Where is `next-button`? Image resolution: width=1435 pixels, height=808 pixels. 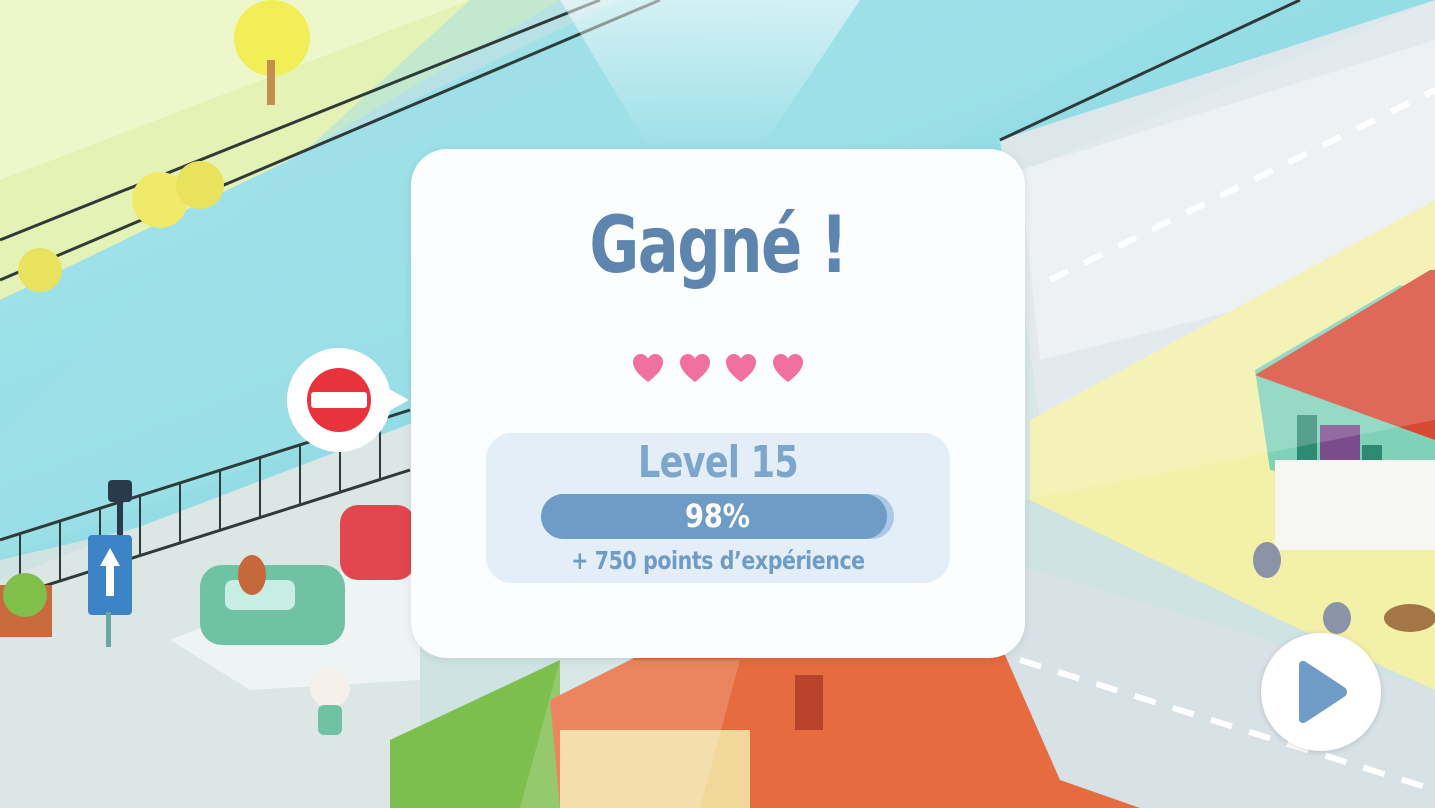 next-button is located at coordinates (1321, 692).